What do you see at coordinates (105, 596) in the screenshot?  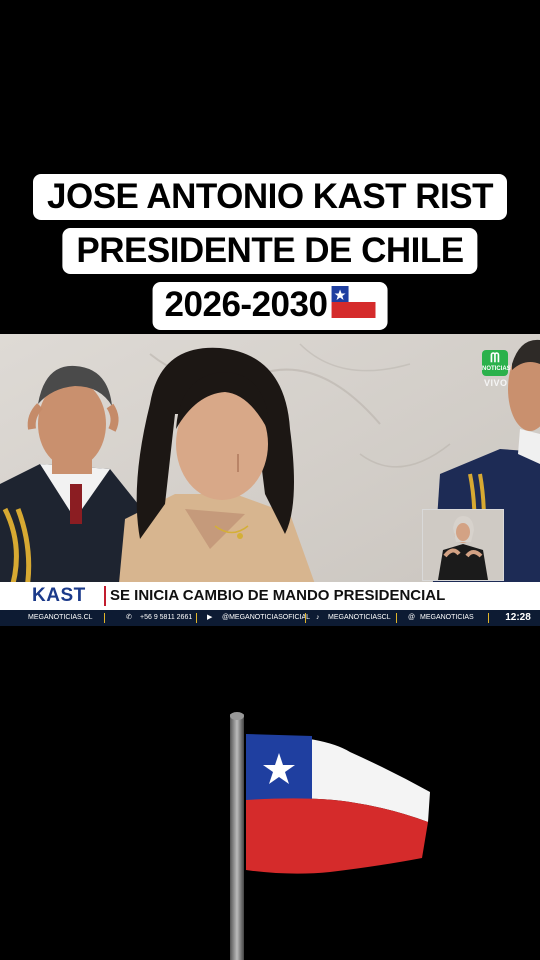 I see `banner-divider` at bounding box center [105, 596].